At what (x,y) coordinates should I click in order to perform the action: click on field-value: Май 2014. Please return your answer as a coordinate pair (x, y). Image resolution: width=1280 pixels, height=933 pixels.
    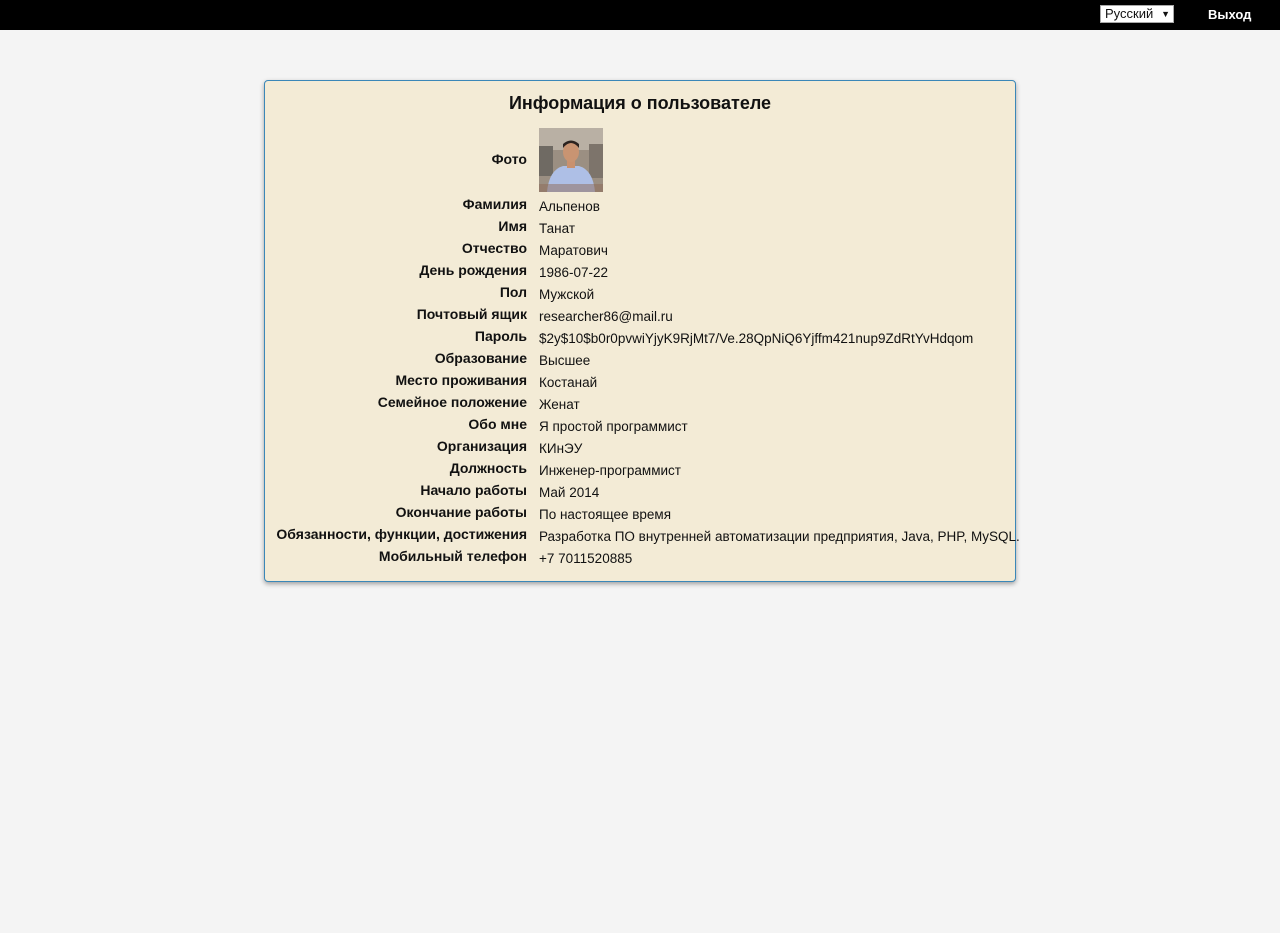
    Looking at the image, I should click on (569, 492).